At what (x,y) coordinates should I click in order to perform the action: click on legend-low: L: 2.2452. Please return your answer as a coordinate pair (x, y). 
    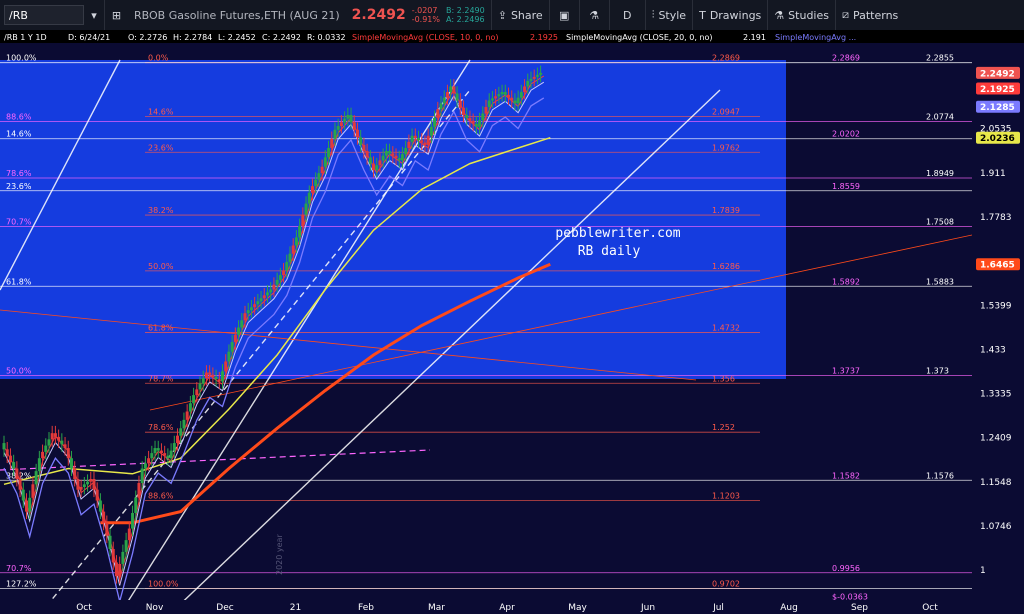
    Looking at the image, I should click on (237, 37).